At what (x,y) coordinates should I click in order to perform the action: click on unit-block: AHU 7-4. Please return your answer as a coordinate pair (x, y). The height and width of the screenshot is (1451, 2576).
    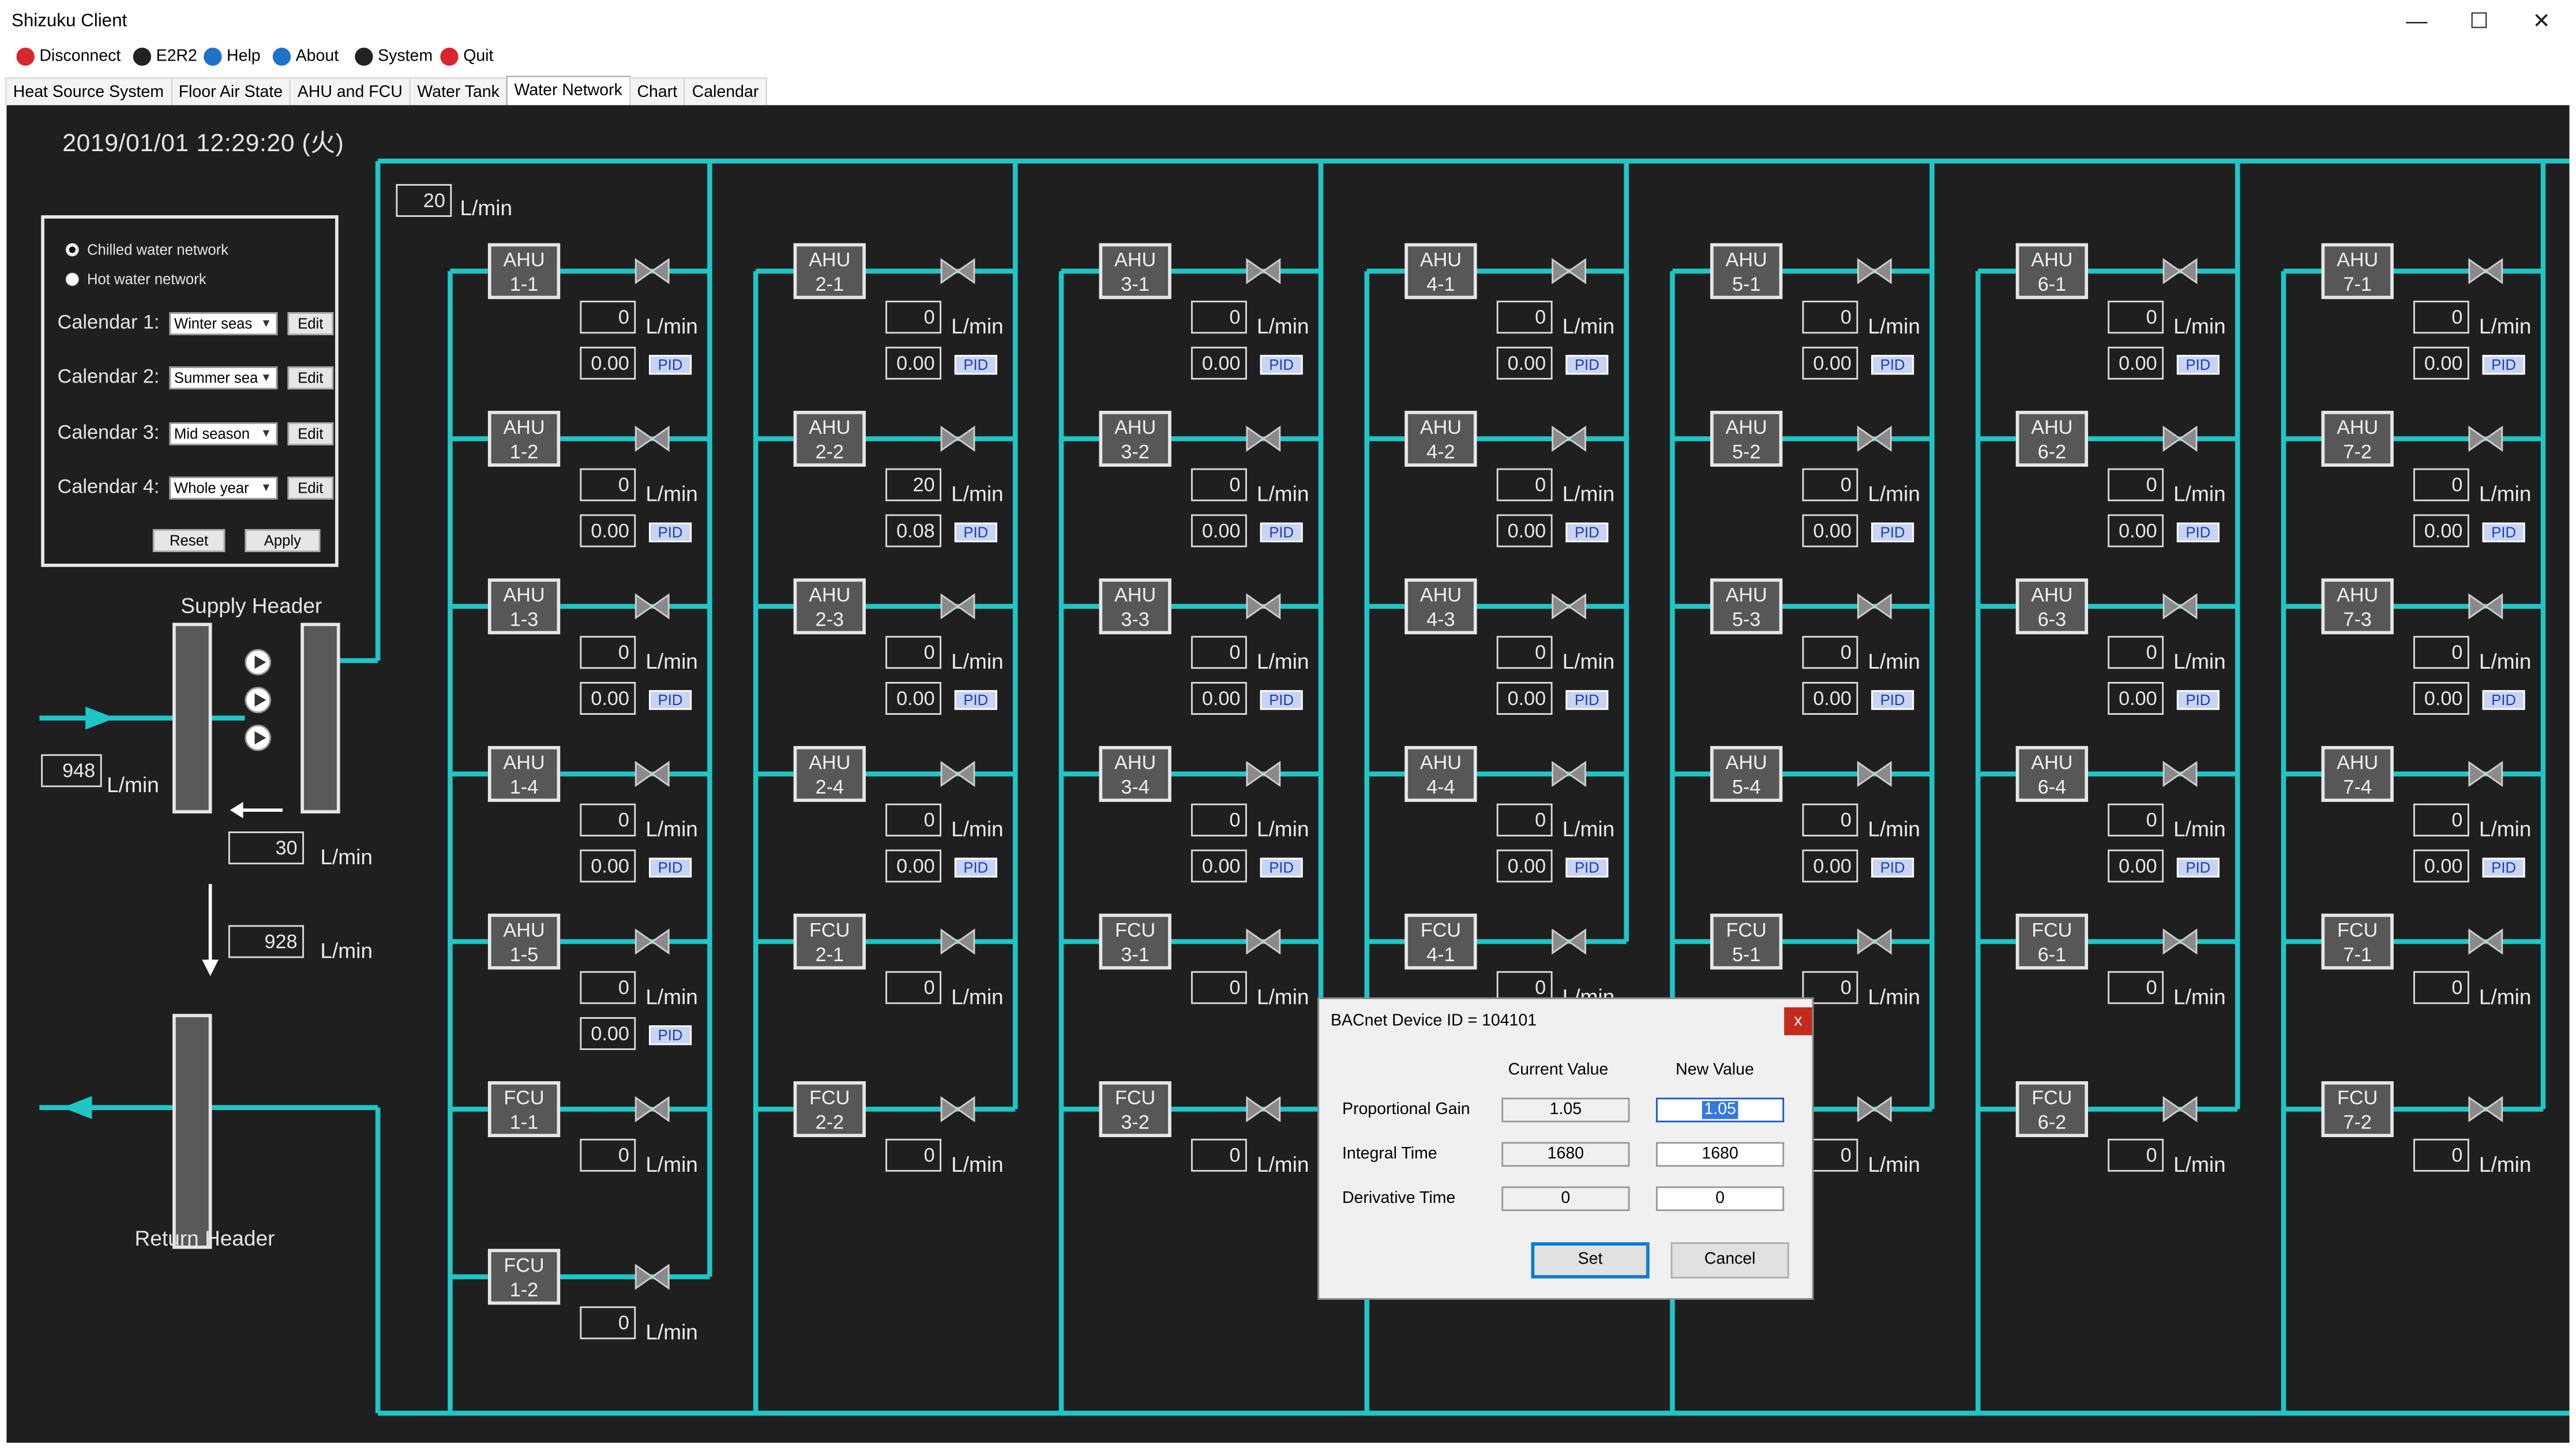
    Looking at the image, I should click on (2357, 774).